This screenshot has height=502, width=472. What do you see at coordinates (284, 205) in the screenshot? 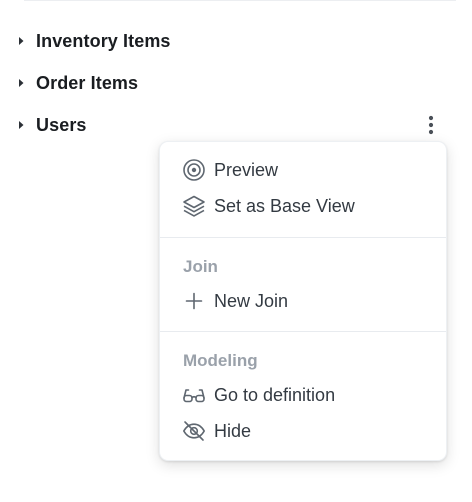
I see `menu-item-label: Set as Base View` at bounding box center [284, 205].